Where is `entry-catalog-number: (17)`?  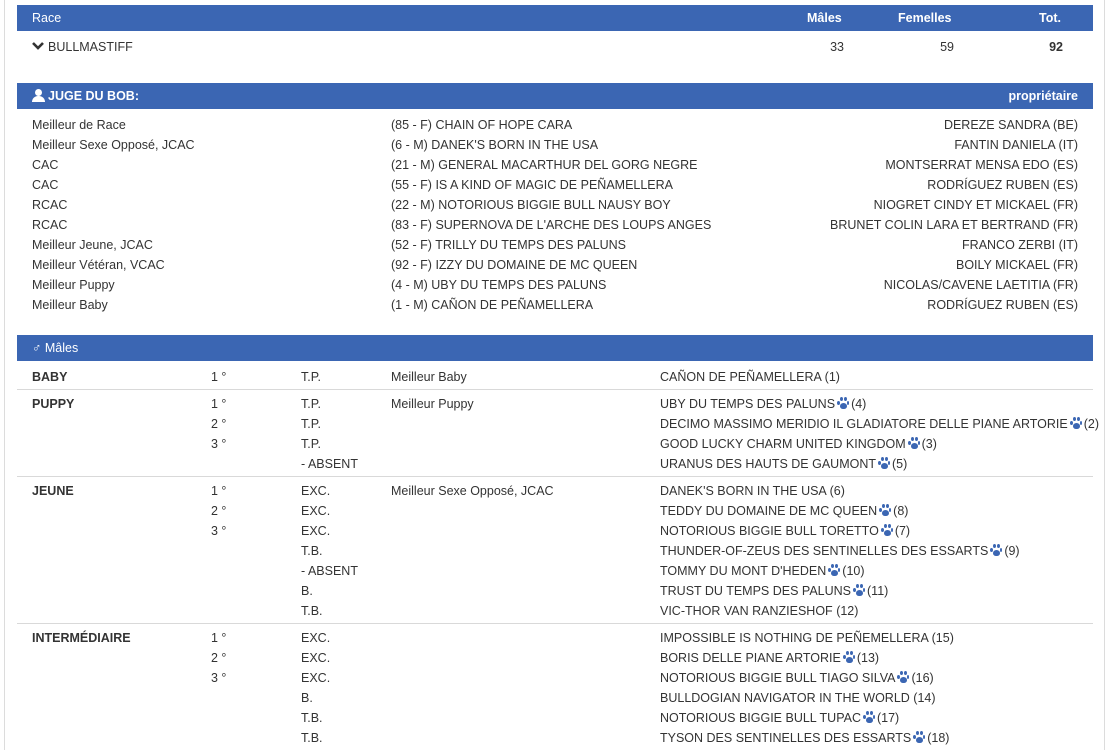
entry-catalog-number: (17) is located at coordinates (888, 718).